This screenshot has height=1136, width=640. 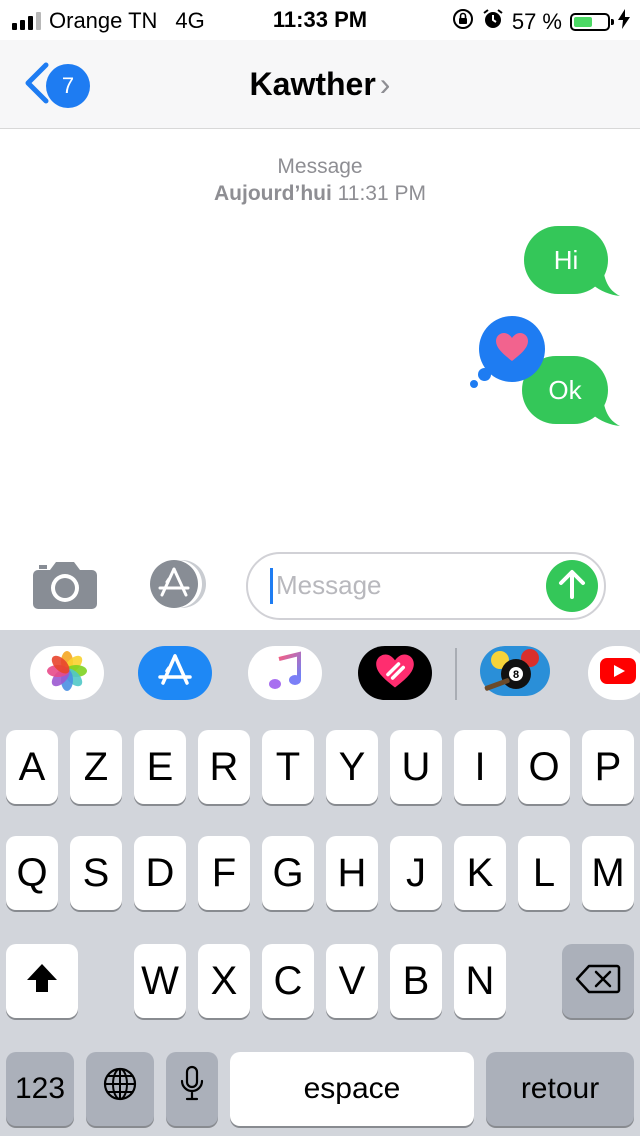 I want to click on key-e: E, so click(x=160, y=767).